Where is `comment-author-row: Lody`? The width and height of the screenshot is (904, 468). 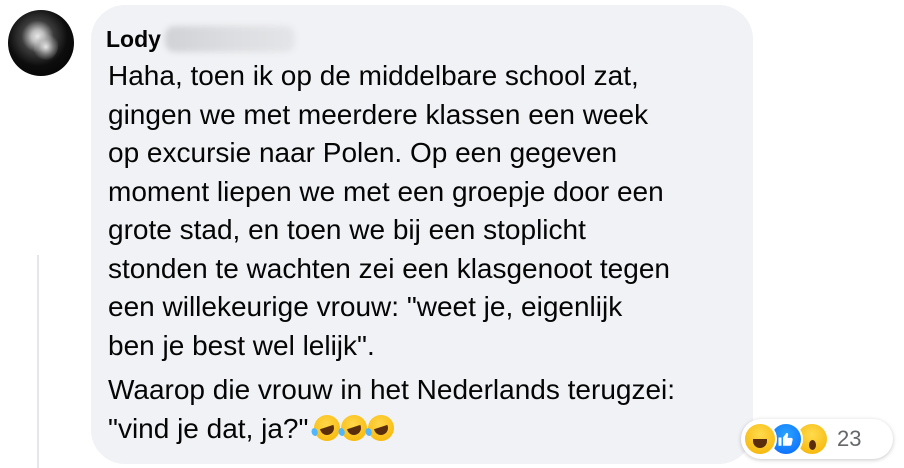 comment-author-row: Lody is located at coordinates (200, 39).